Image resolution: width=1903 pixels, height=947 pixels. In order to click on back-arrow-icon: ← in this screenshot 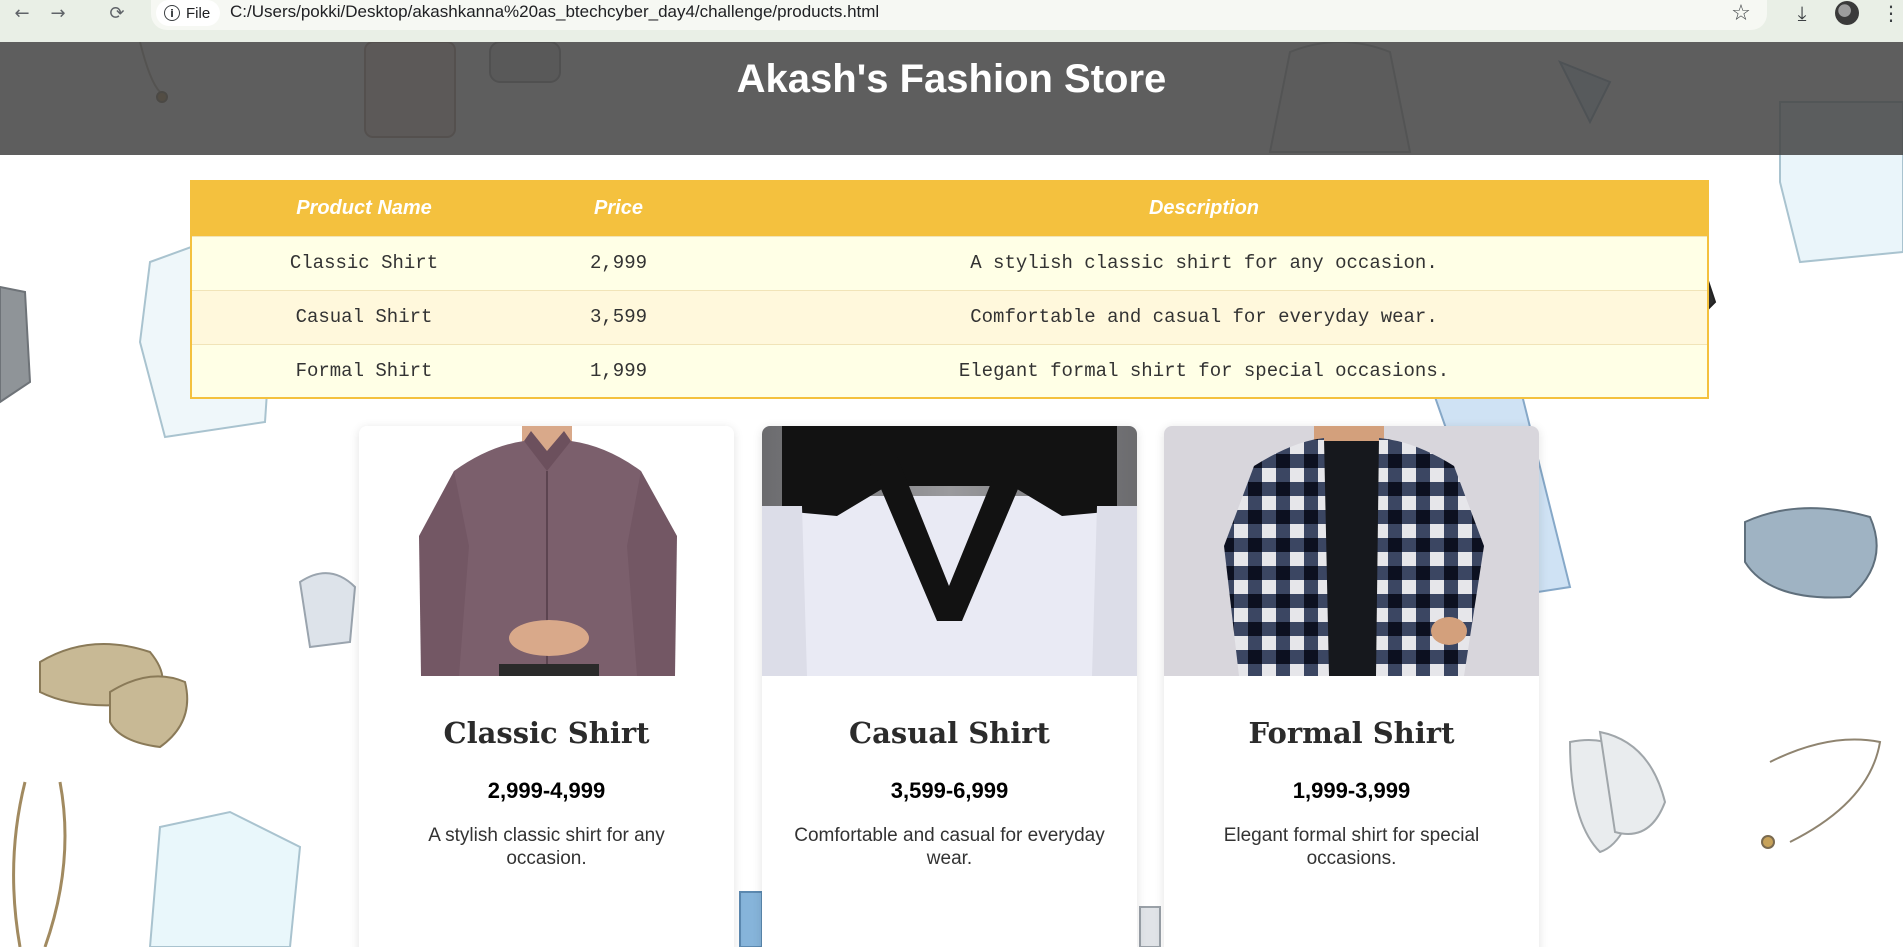, I will do `click(22, 13)`.